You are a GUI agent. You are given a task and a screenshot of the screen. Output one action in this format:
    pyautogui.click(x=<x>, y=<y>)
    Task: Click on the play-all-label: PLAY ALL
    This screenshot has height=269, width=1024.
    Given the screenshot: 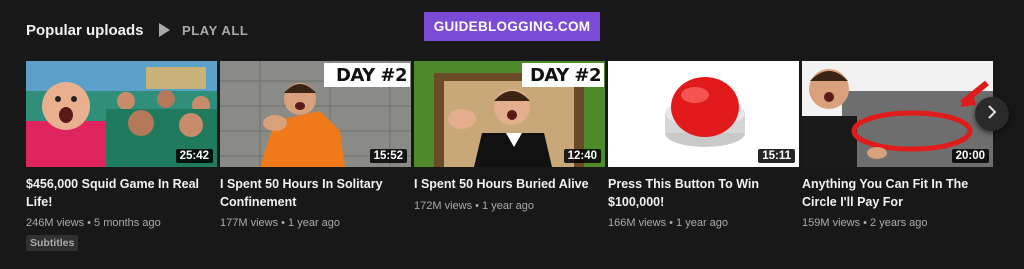 What is the action you would take?
    pyautogui.click(x=215, y=30)
    